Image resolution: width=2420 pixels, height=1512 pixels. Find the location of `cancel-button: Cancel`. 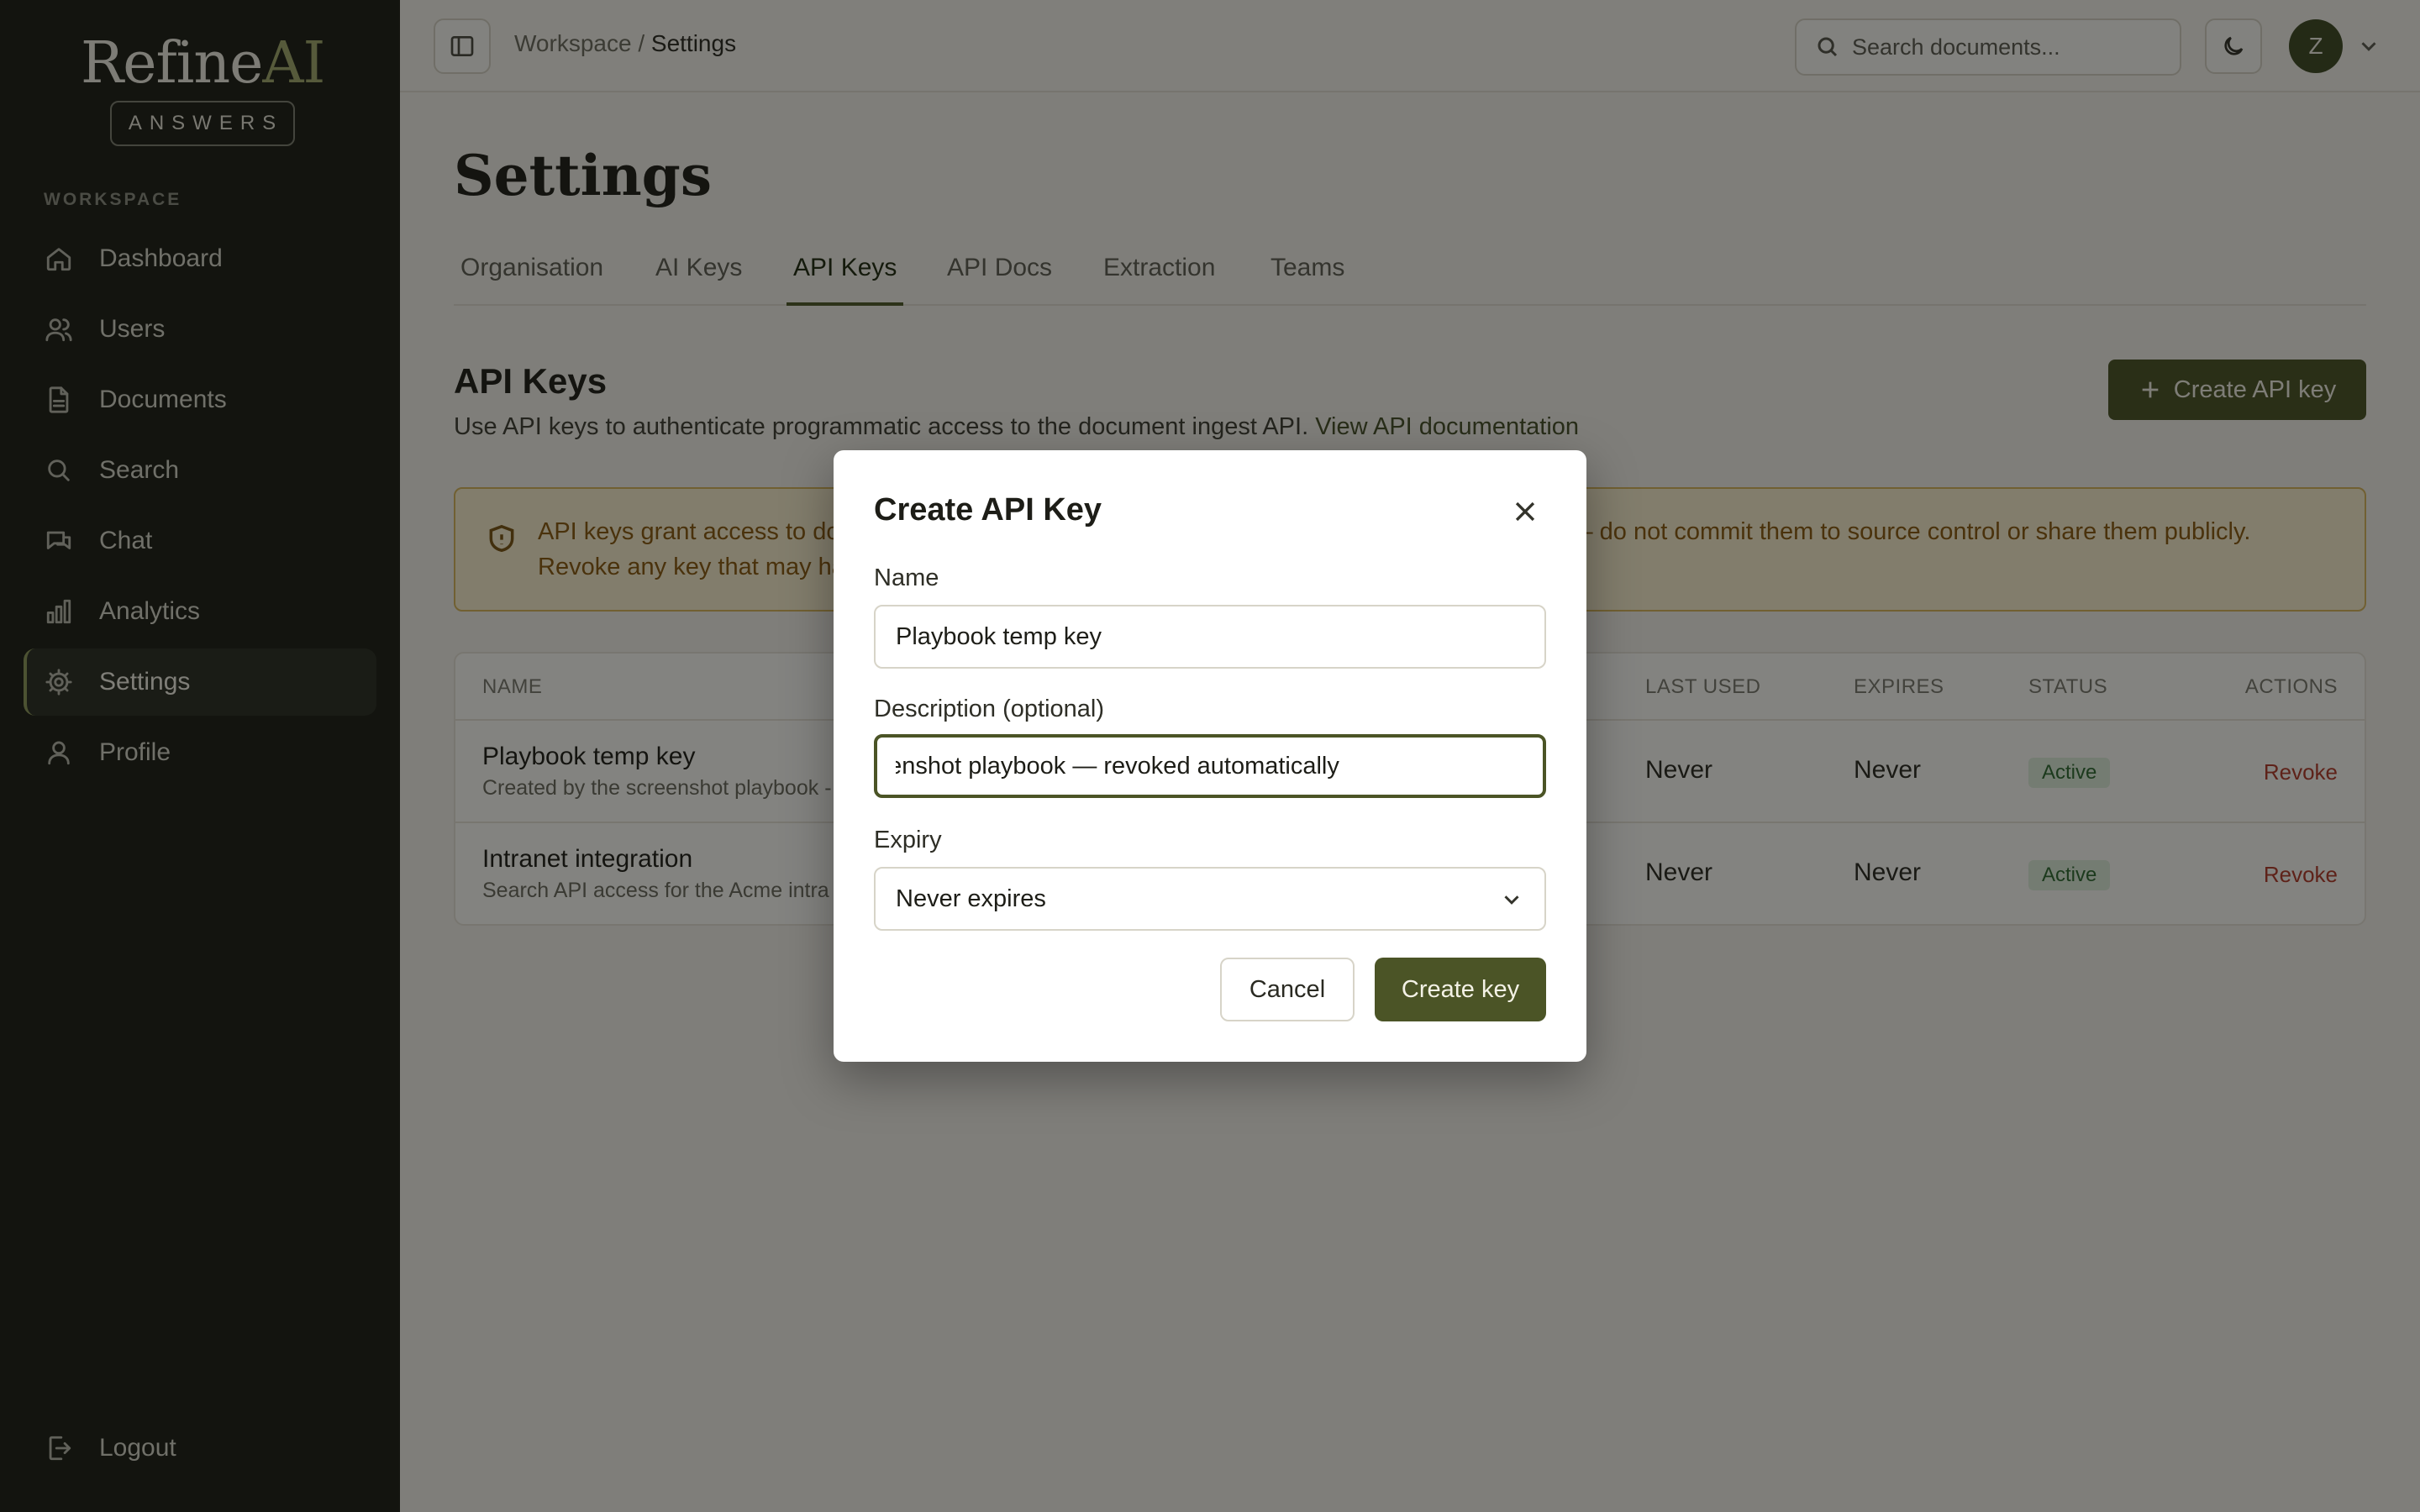

cancel-button: Cancel is located at coordinates (1287, 989).